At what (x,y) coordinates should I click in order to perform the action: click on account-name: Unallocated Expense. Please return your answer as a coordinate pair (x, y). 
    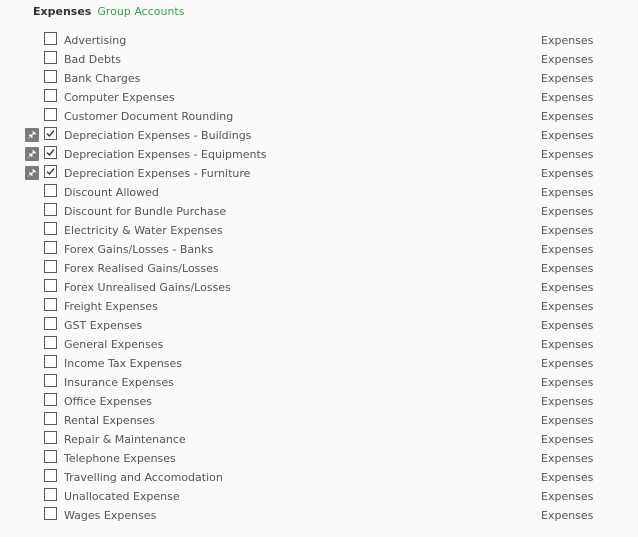
    Looking at the image, I should click on (122, 496).